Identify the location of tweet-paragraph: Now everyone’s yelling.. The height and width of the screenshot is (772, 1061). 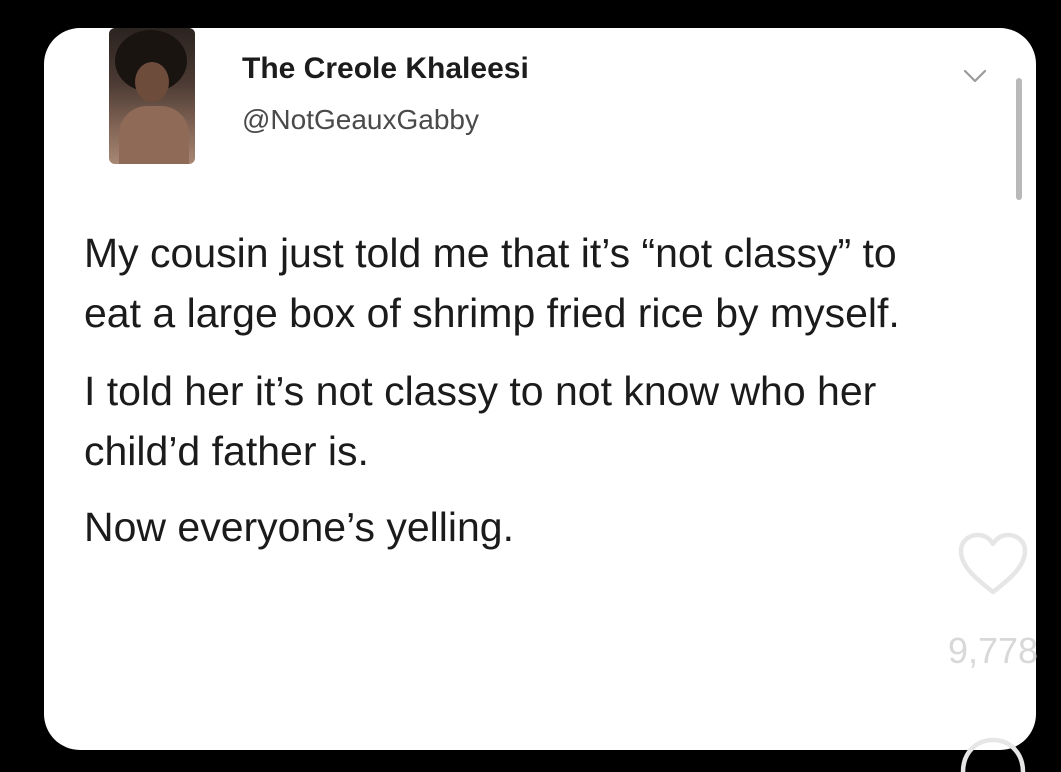
(299, 527).